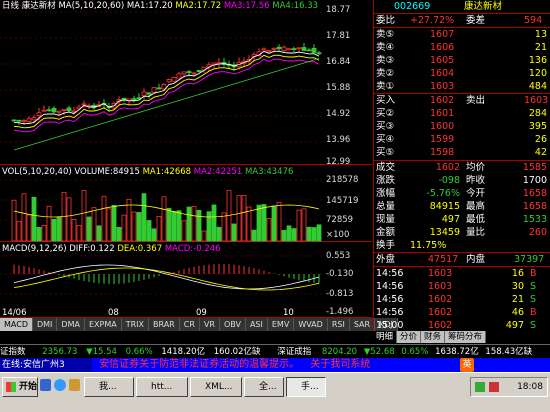  Describe the element at coordinates (462, 60) in the screenshot. I see `sell-level-row: 卖③ 1605 136` at that location.